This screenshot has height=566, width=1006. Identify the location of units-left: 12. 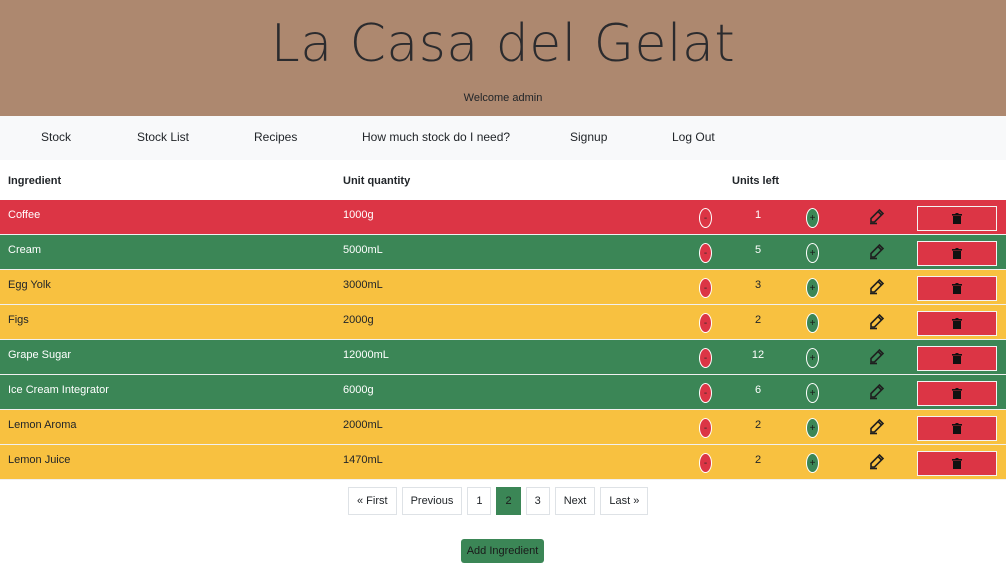
(758, 355).